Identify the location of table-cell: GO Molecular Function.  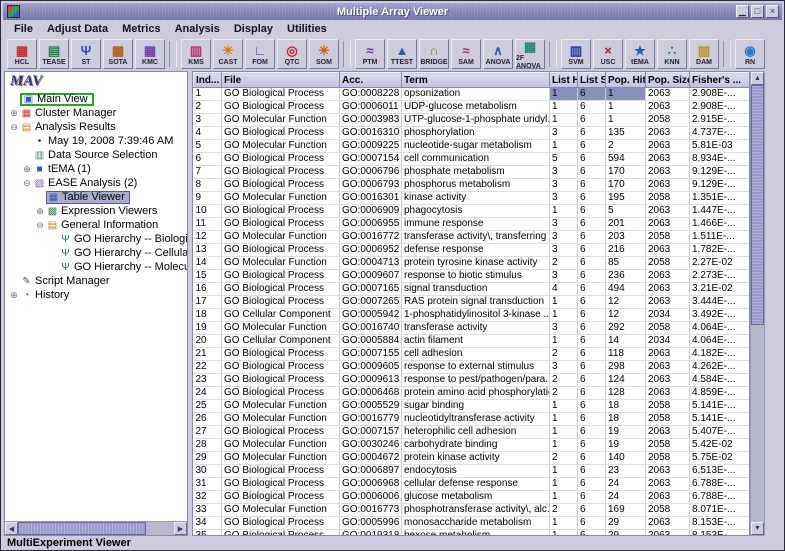
(280, 510).